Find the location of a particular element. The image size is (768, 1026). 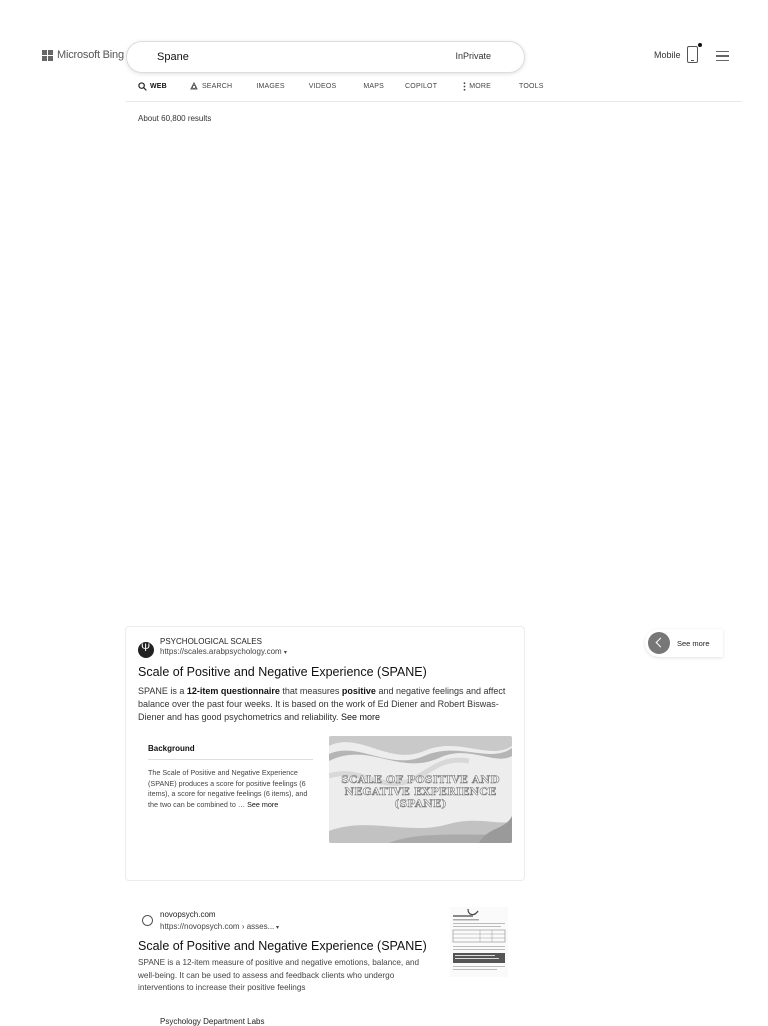

tab-search: SEARCH is located at coordinates (210, 86).